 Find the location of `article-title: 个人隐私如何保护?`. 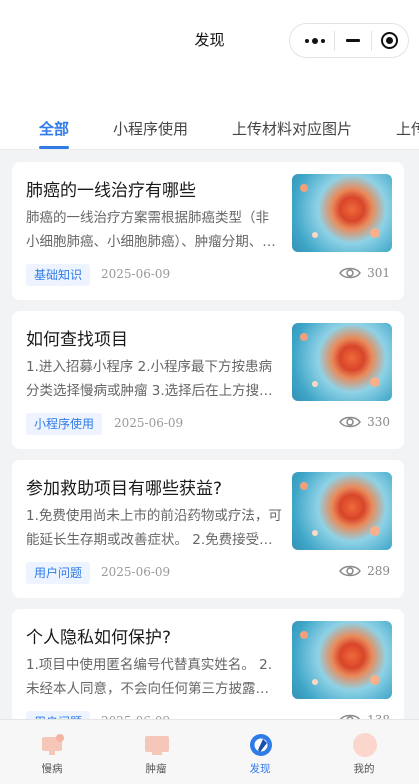

article-title: 个人隐私如何保护? is located at coordinates (99, 638).